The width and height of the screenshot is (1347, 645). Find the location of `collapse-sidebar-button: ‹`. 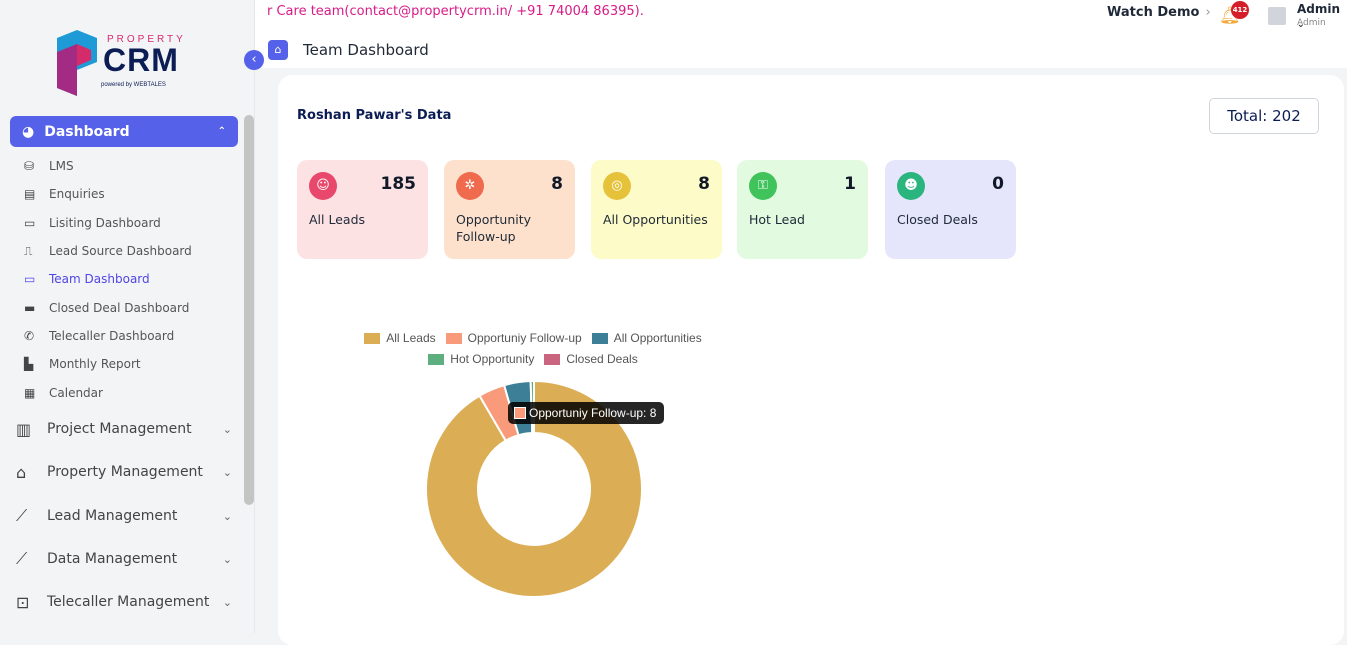

collapse-sidebar-button: ‹ is located at coordinates (254, 60).